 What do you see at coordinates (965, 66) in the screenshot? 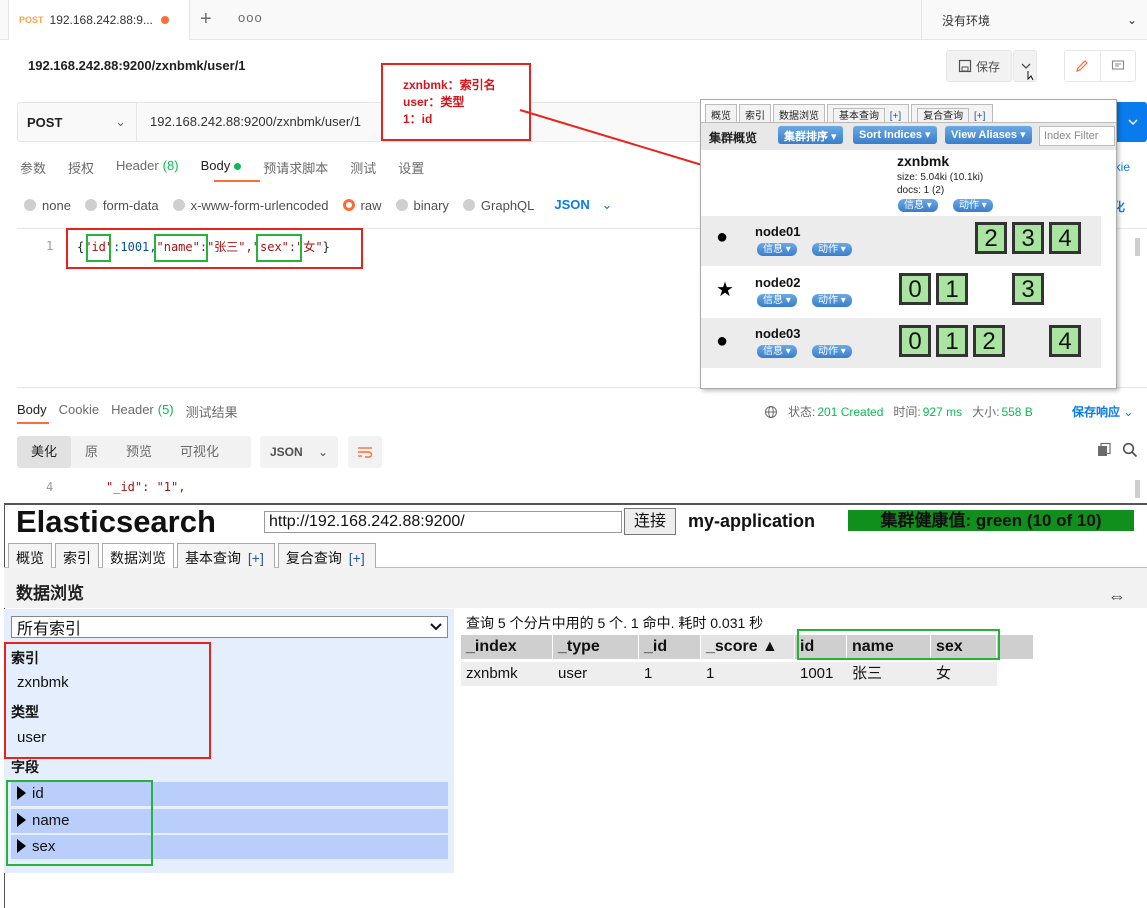
I see `save-icon` at bounding box center [965, 66].